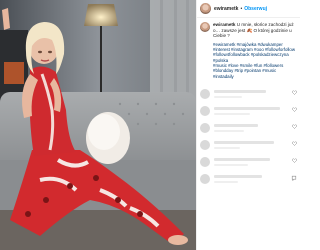 This screenshot has height=250, width=320. Describe the element at coordinates (224, 24) in the screenshot. I see `caption-username: ewirametk` at that location.